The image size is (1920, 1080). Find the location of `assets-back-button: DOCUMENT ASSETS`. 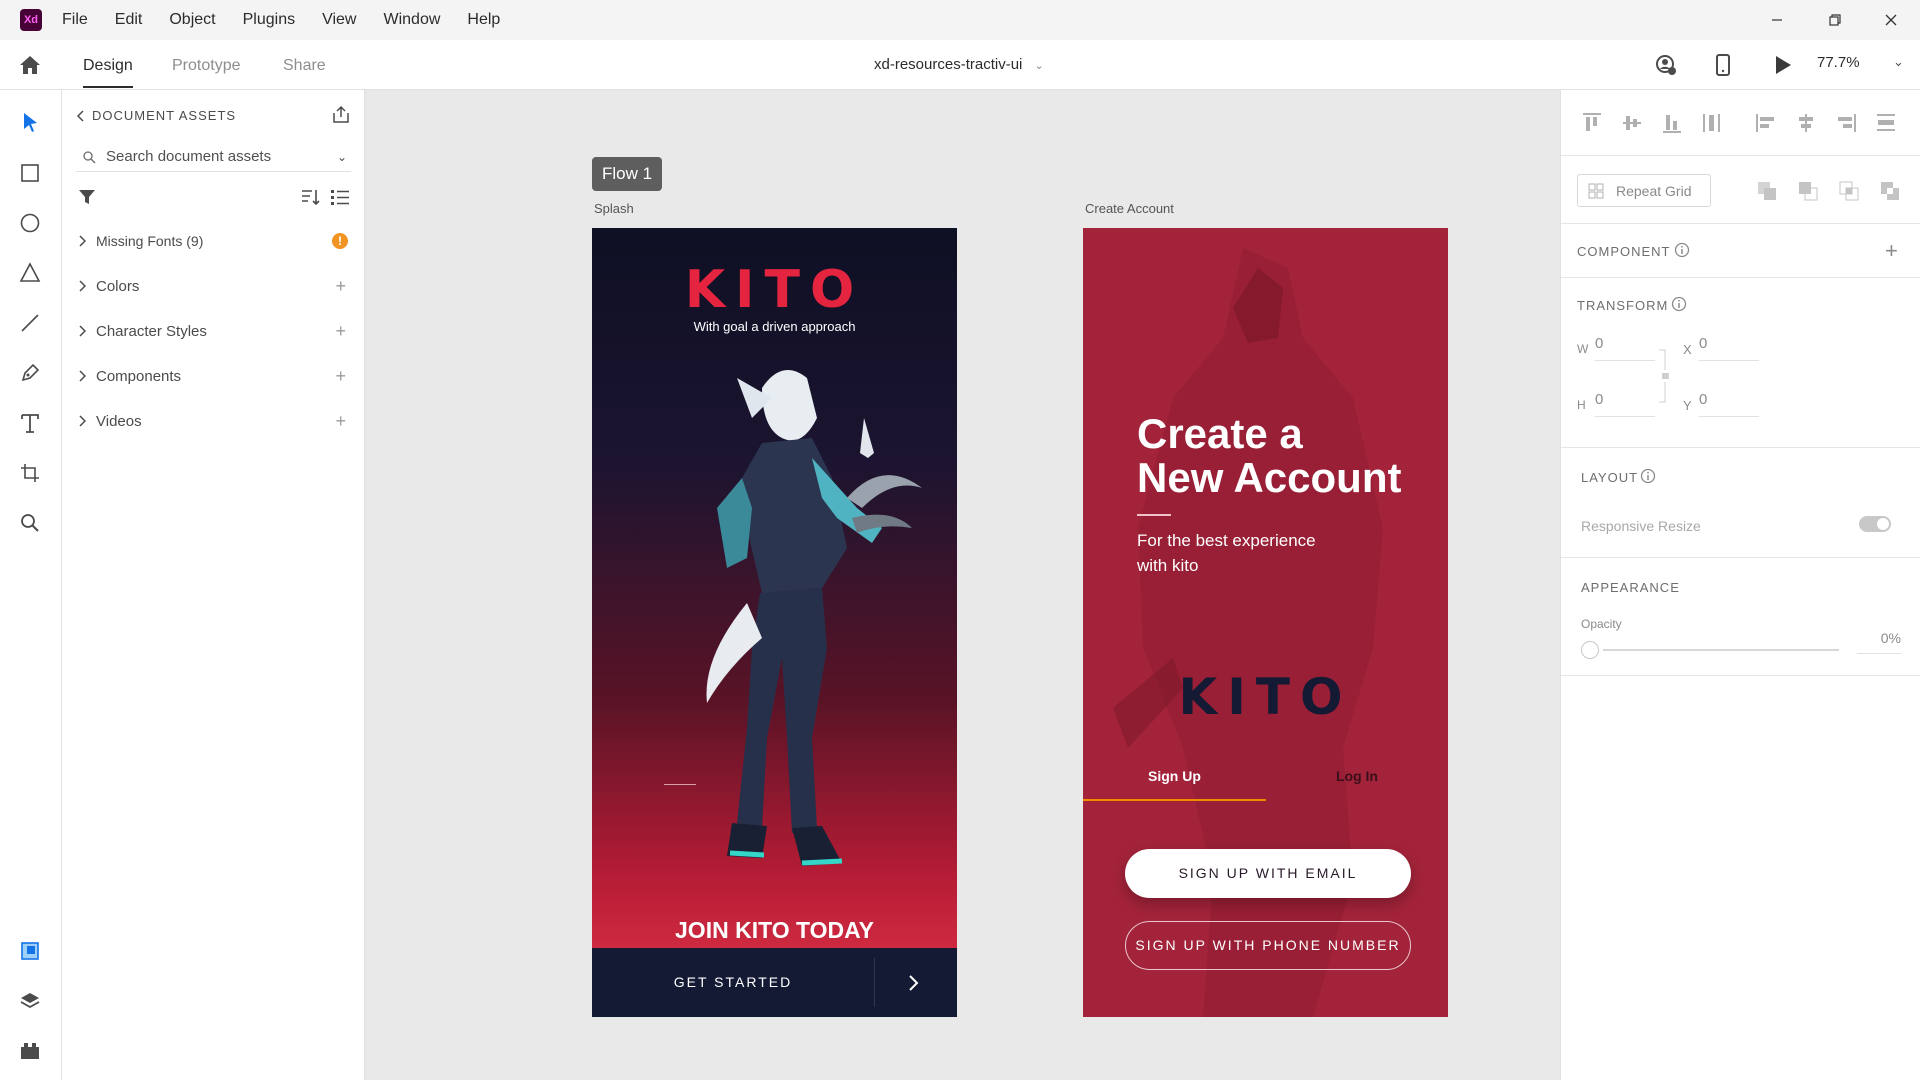

assets-back-button: DOCUMENT ASSETS is located at coordinates (156, 115).